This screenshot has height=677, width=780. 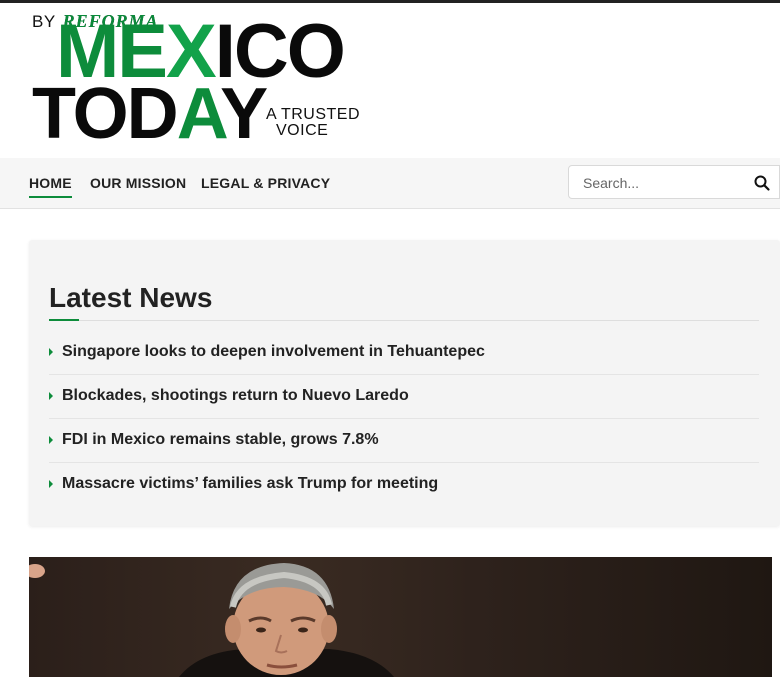 I want to click on search-input, so click(x=663, y=183).